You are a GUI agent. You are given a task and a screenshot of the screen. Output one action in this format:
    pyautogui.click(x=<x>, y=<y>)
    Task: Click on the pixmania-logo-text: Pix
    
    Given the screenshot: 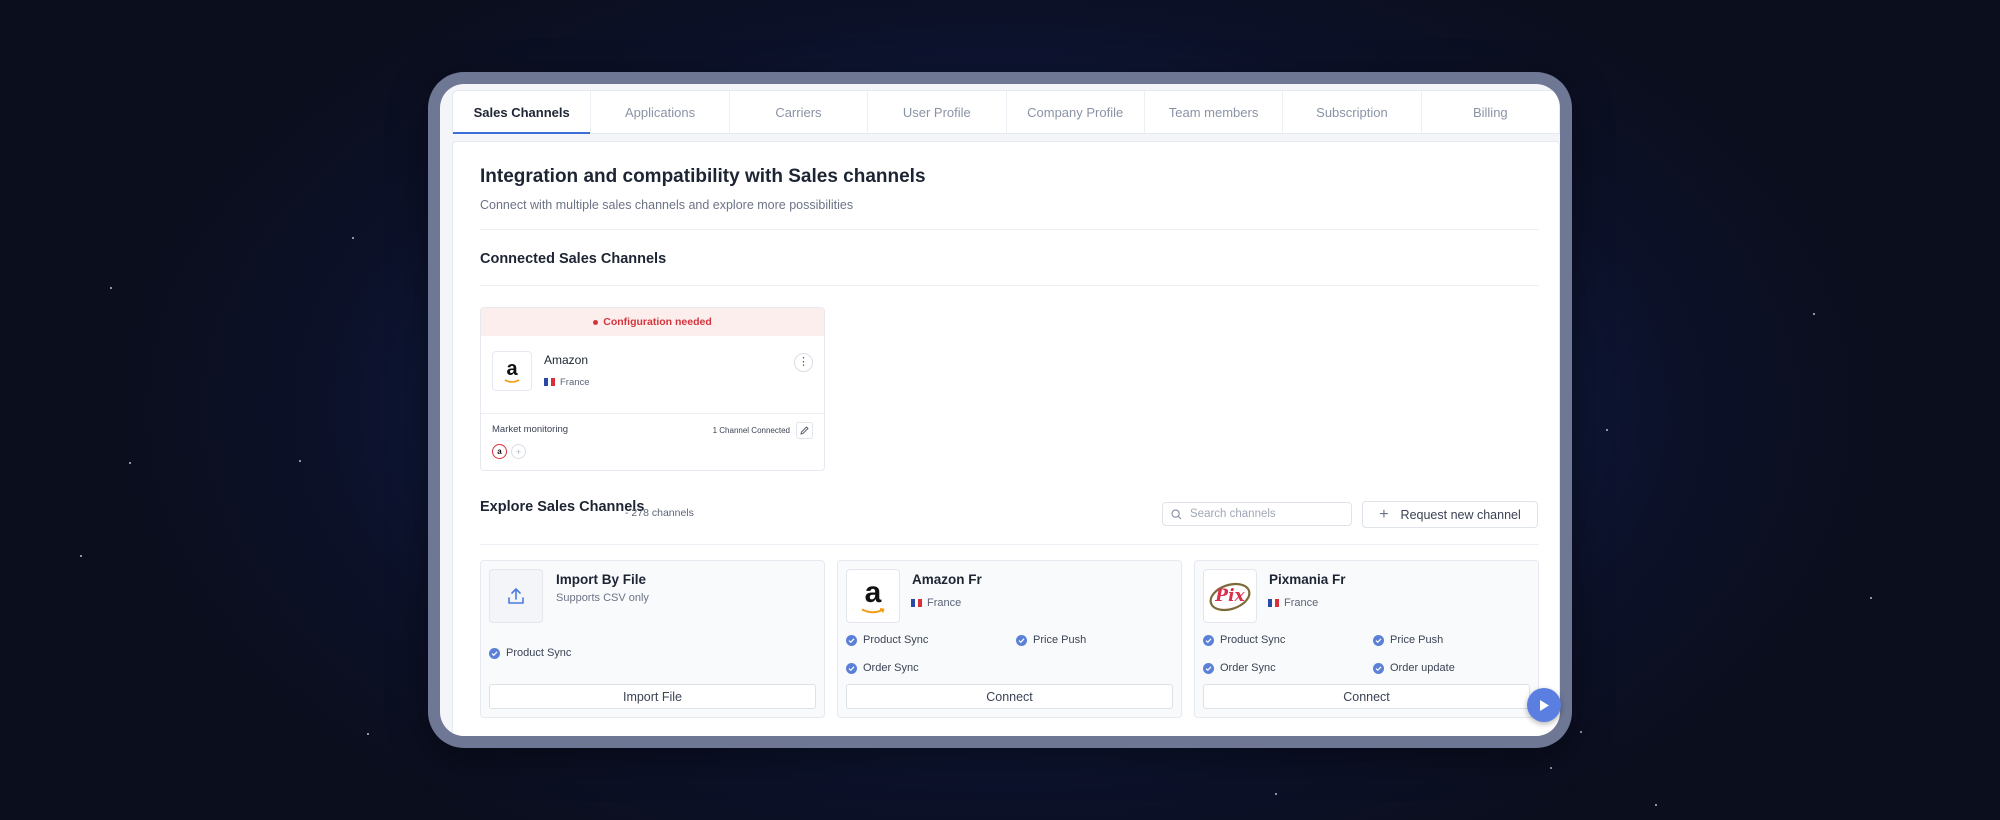 What is the action you would take?
    pyautogui.click(x=1230, y=596)
    